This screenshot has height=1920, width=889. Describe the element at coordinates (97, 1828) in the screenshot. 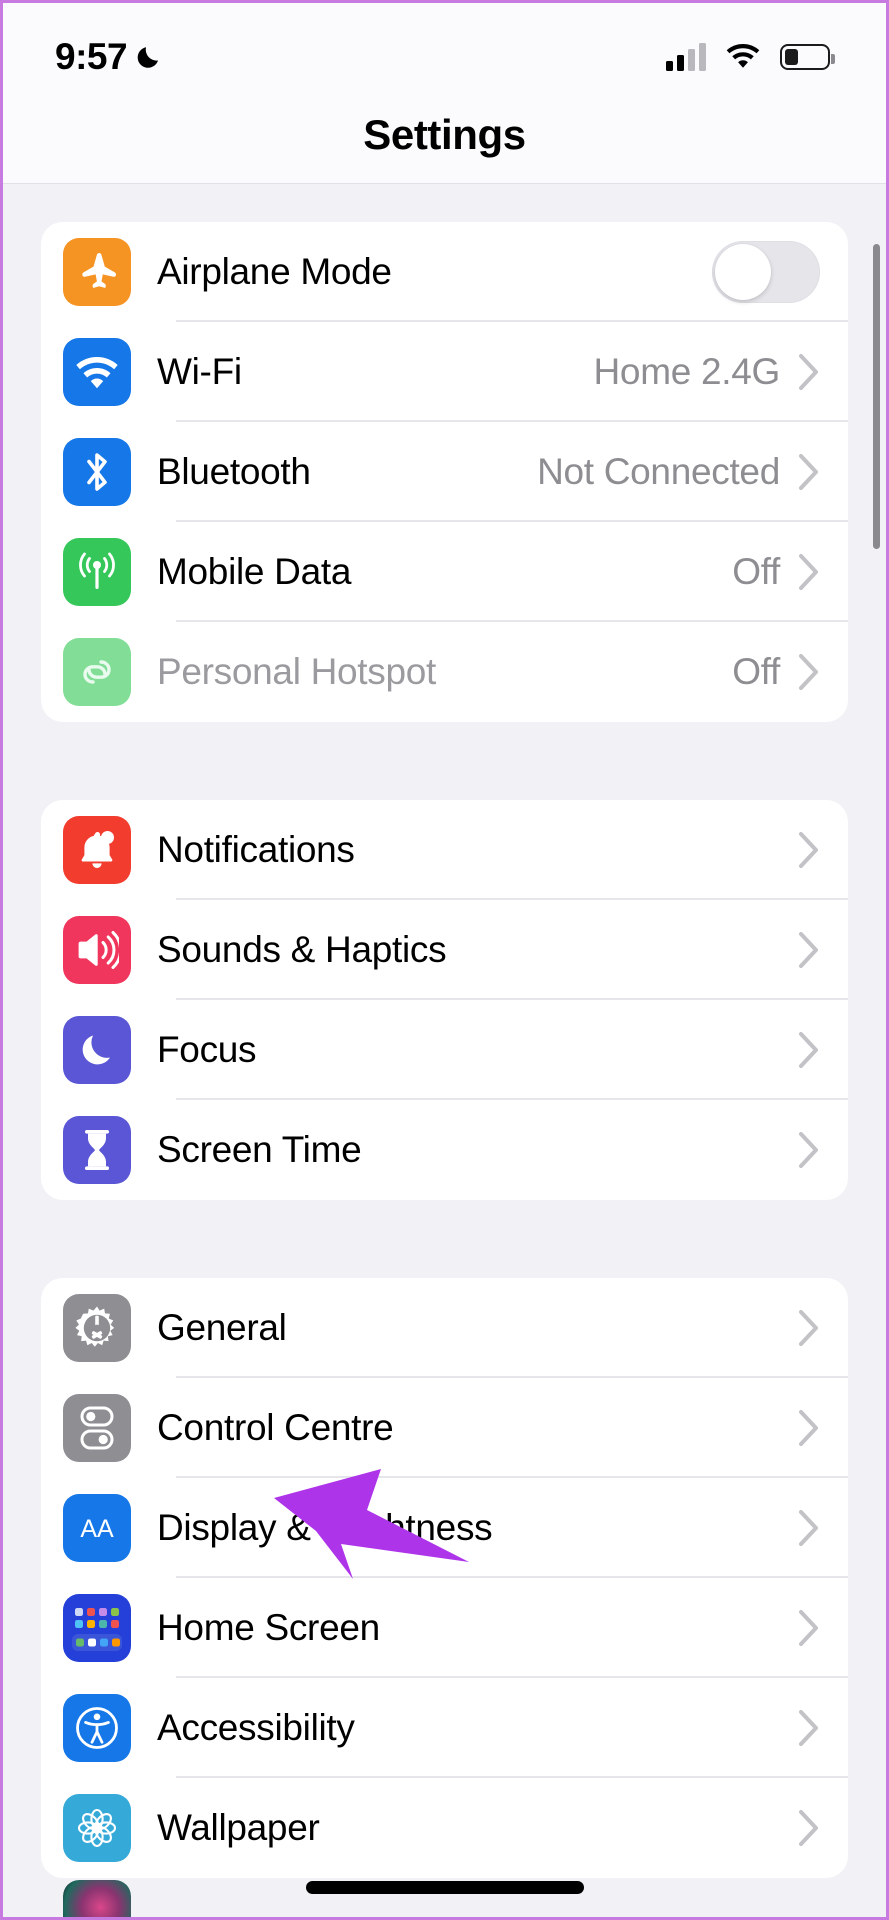

I see `flower-wallpaper-icon` at that location.